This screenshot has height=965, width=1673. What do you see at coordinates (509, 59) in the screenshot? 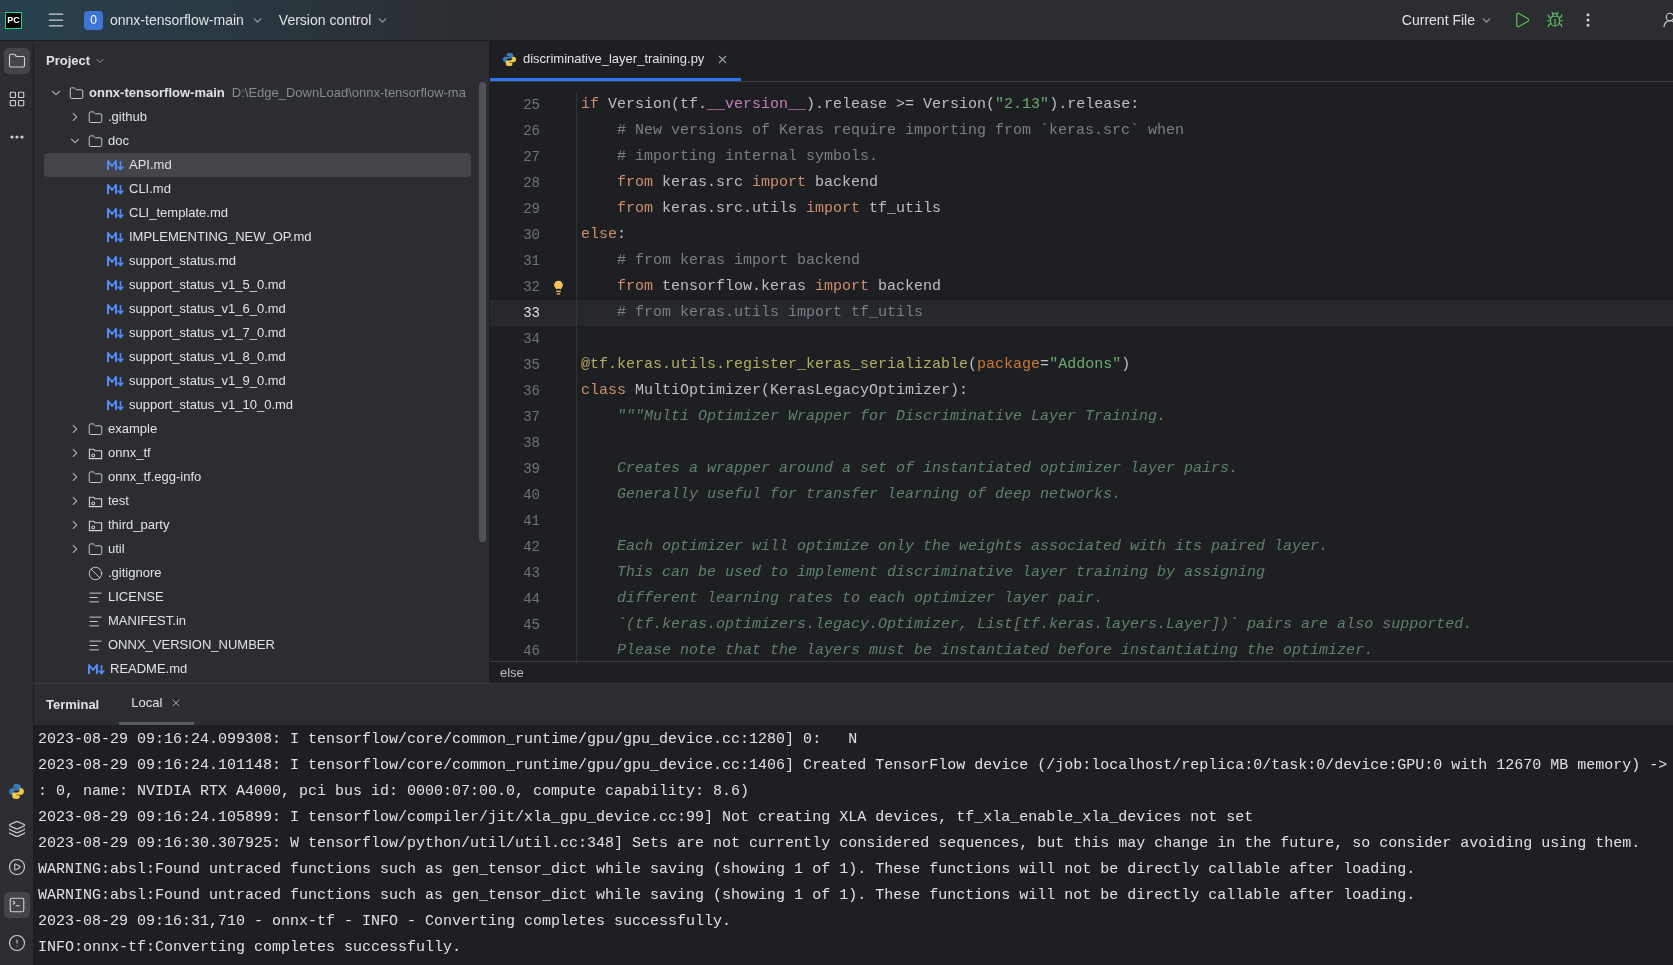
I see `python-icon` at bounding box center [509, 59].